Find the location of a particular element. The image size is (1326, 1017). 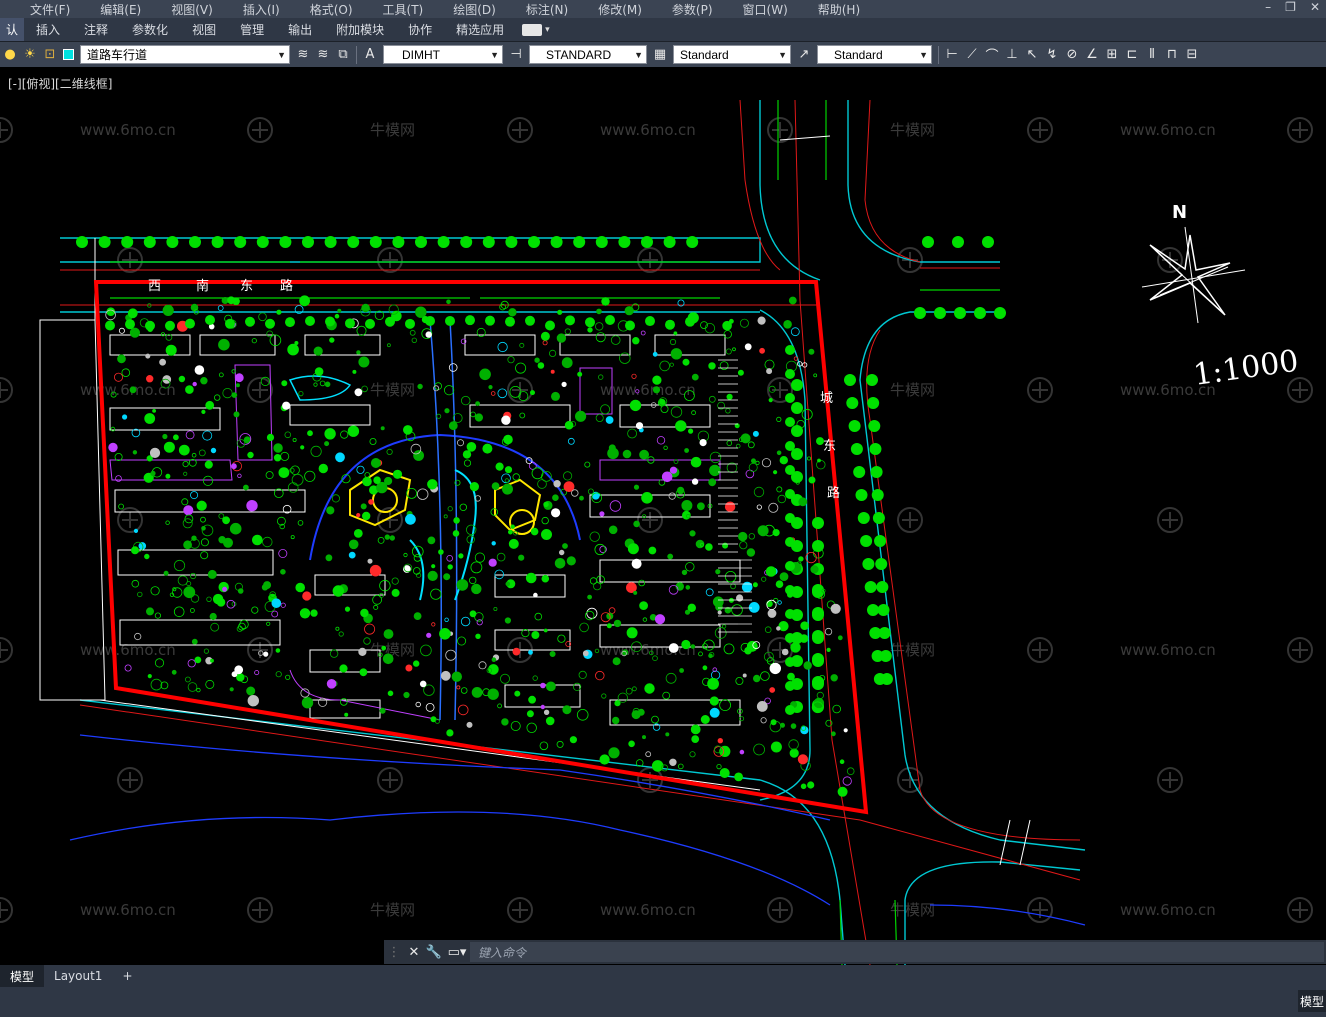

dim-break-icon: ⊟ is located at coordinates (1192, 55).